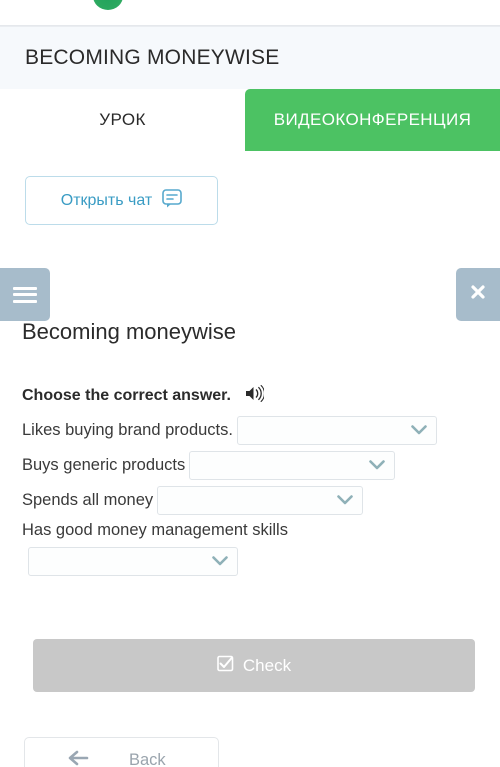 This screenshot has width=500, height=767. Describe the element at coordinates (147, 758) in the screenshot. I see `back-button-label: Back` at that location.